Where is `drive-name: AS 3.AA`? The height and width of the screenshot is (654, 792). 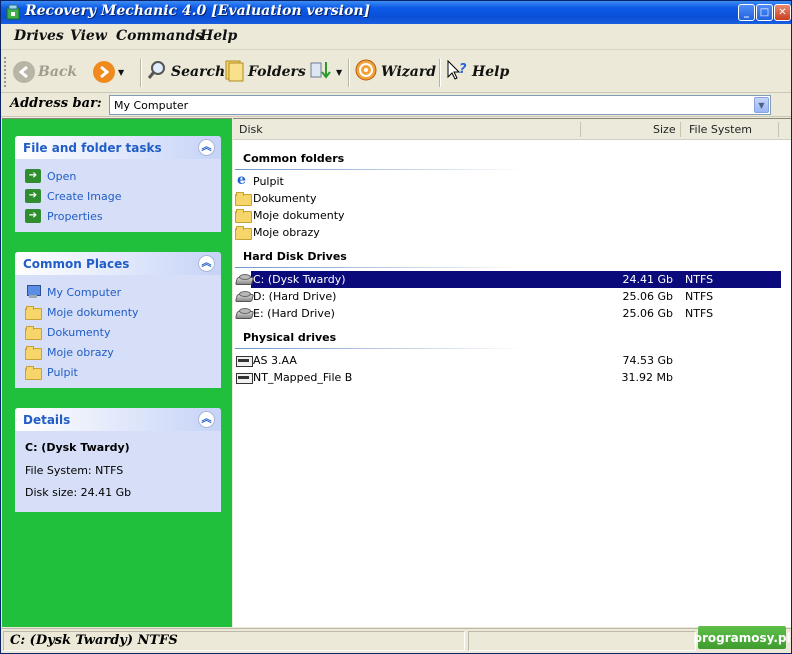 drive-name: AS 3.AA is located at coordinates (275, 360).